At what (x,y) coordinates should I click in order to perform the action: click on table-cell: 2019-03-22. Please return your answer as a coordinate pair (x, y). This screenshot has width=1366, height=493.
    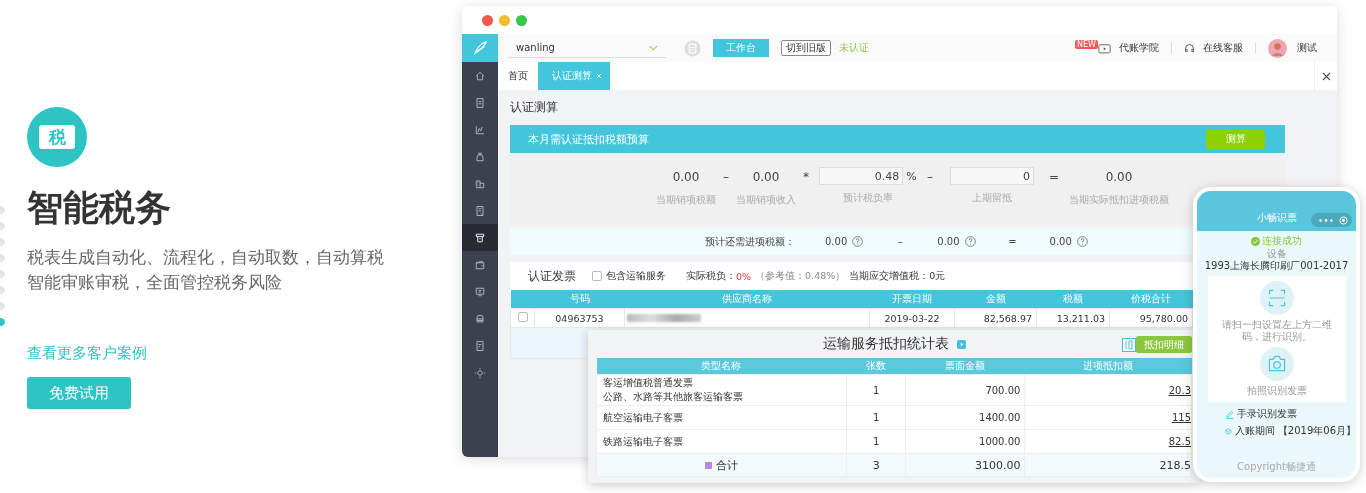
    Looking at the image, I should click on (912, 318).